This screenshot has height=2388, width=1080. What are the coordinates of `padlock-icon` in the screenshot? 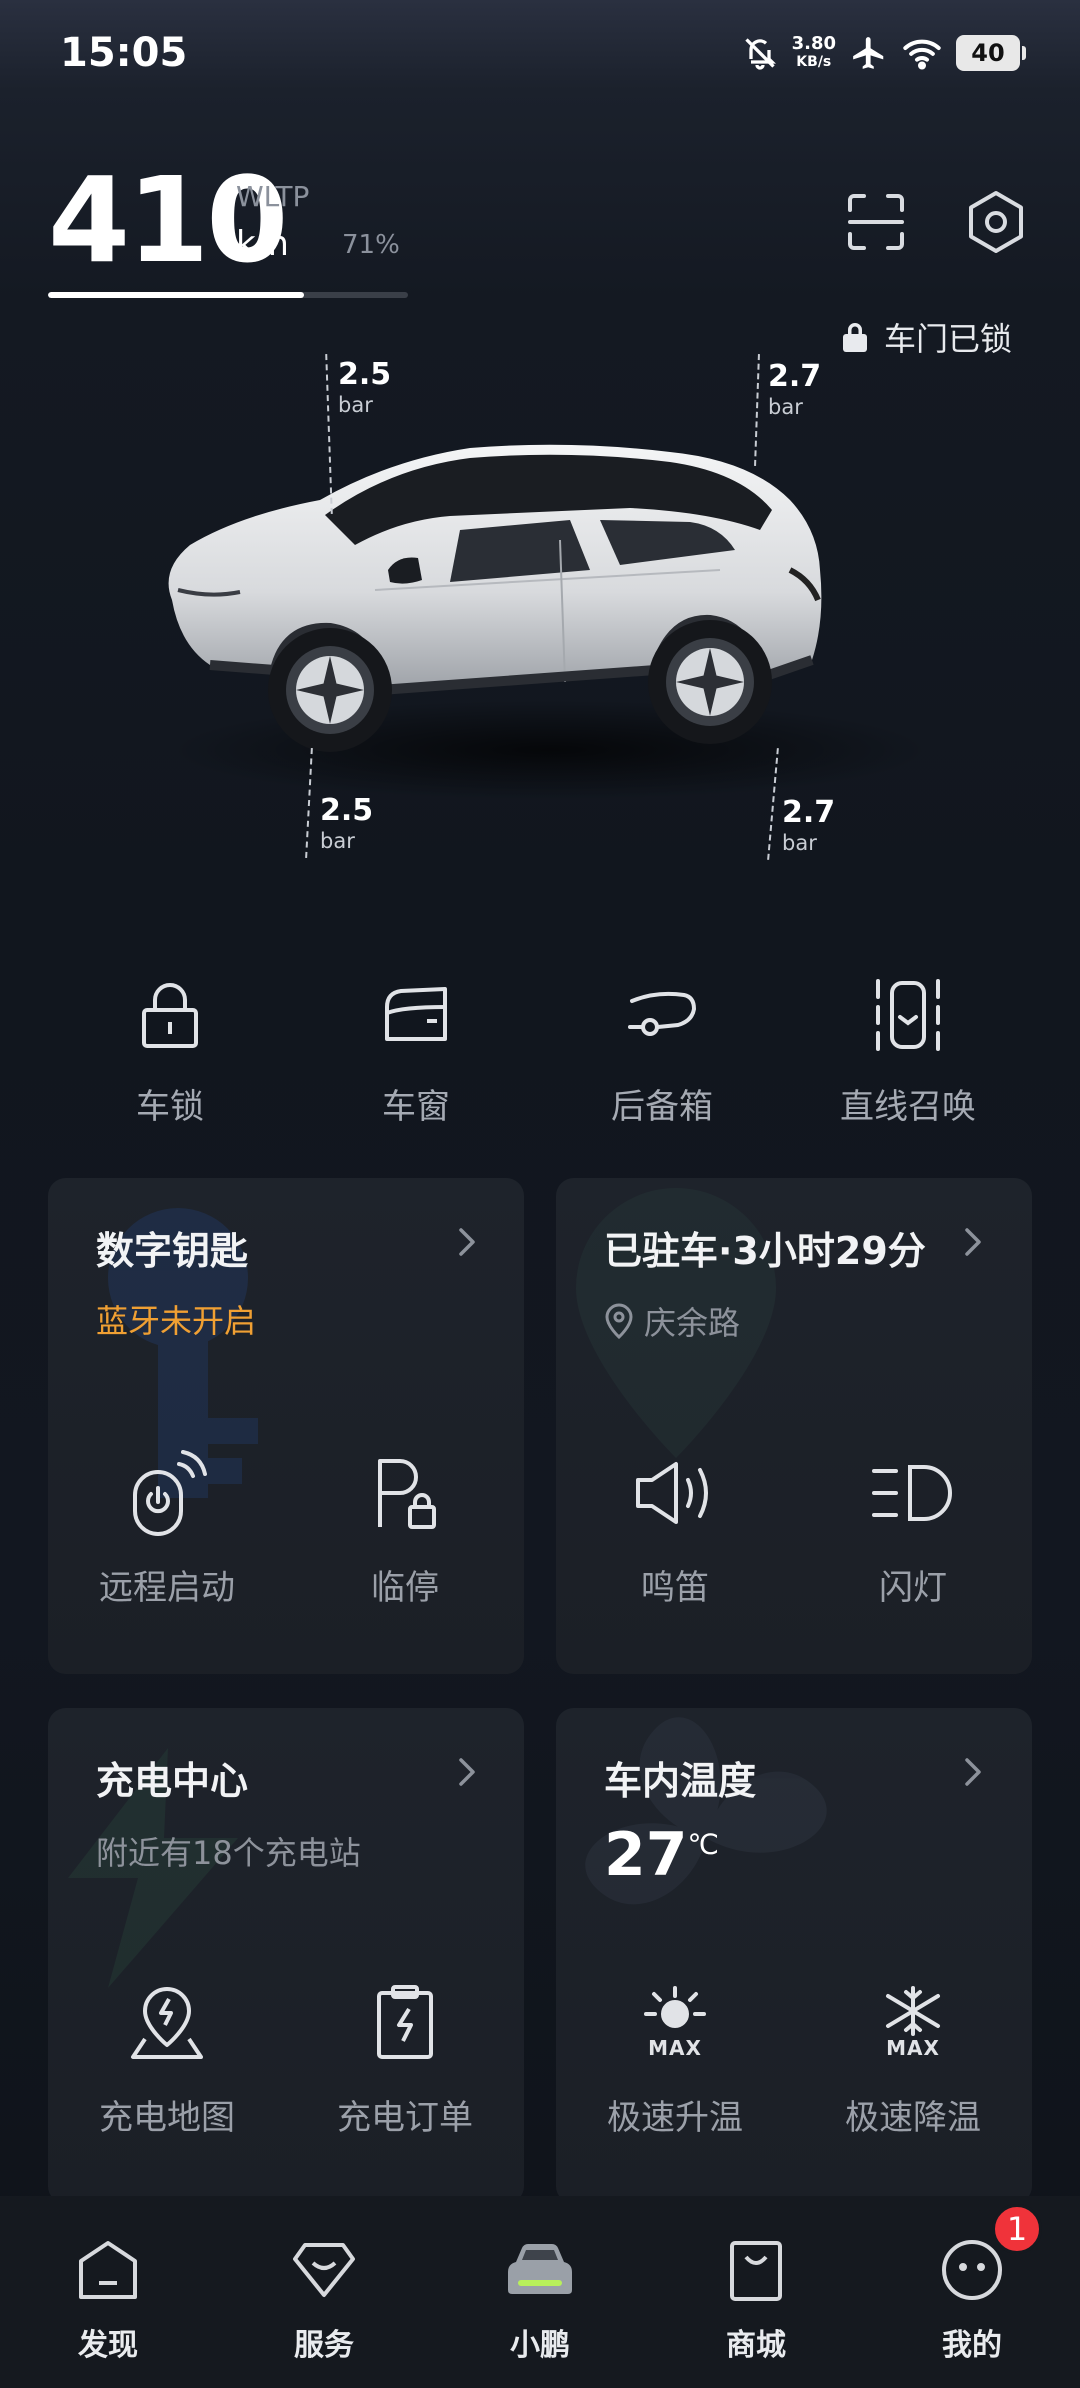 It's located at (855, 337).